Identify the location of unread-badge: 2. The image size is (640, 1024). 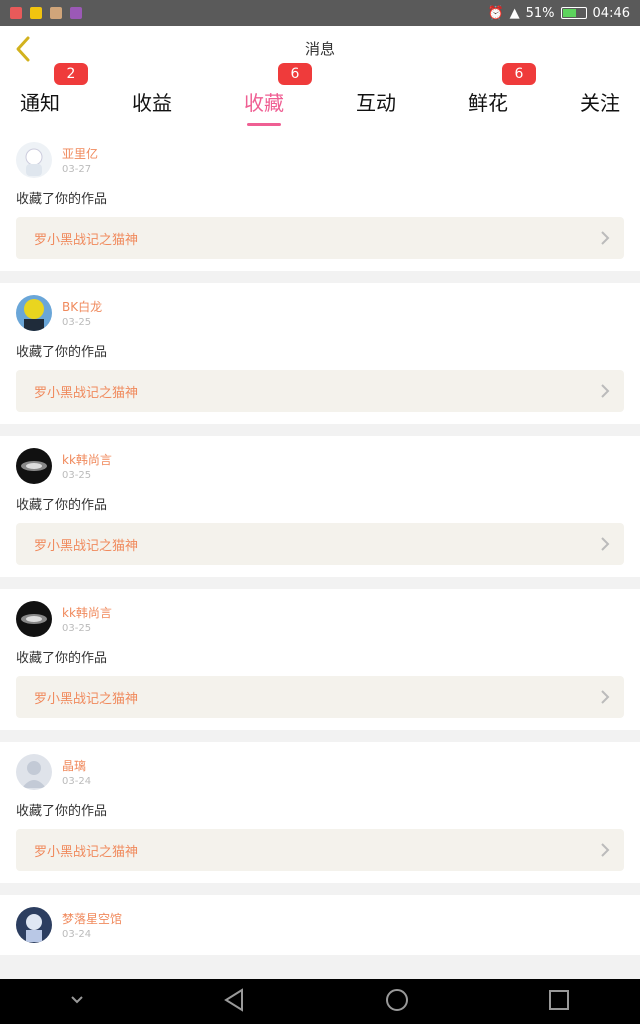
(71, 73).